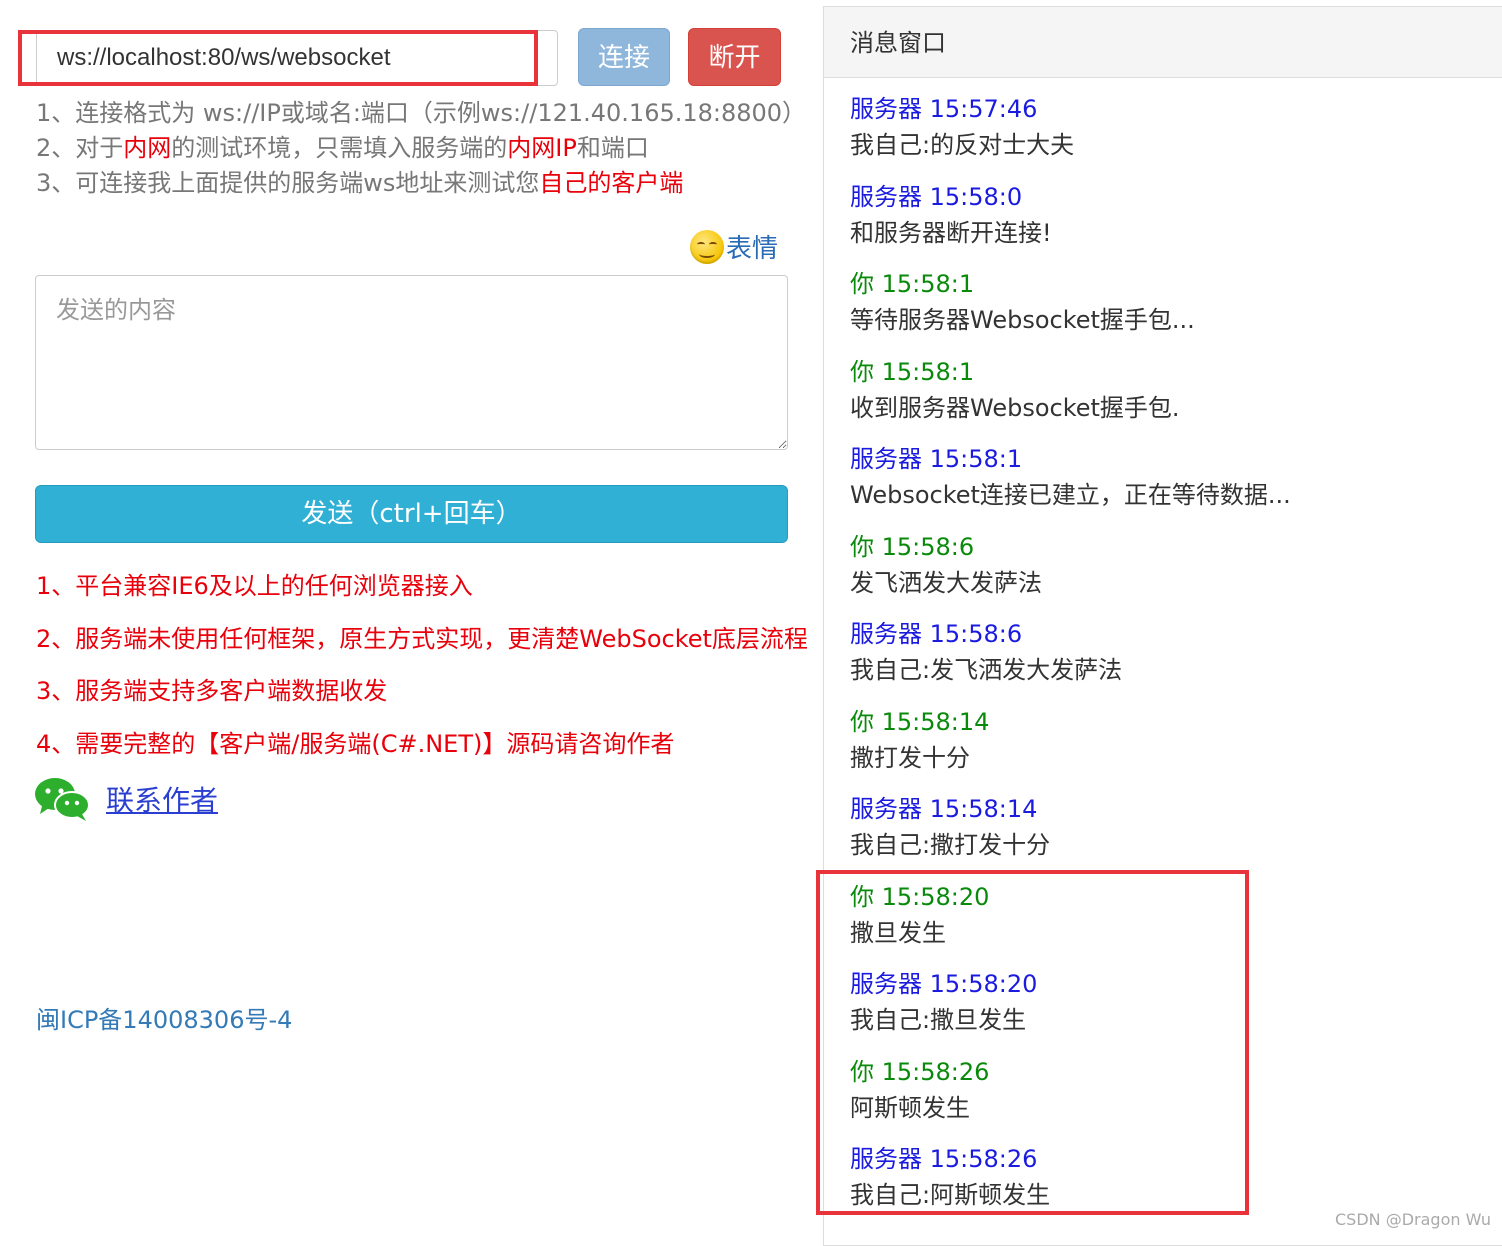 The height and width of the screenshot is (1246, 1502). What do you see at coordinates (1163, 42) in the screenshot?
I see `message-window-title: 消息窗口` at bounding box center [1163, 42].